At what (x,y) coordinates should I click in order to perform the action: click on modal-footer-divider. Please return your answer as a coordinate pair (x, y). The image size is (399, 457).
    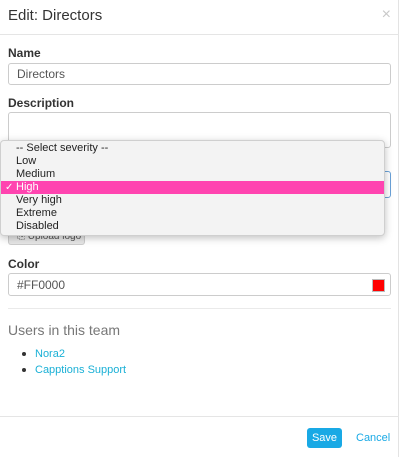
    Looking at the image, I should click on (199, 416).